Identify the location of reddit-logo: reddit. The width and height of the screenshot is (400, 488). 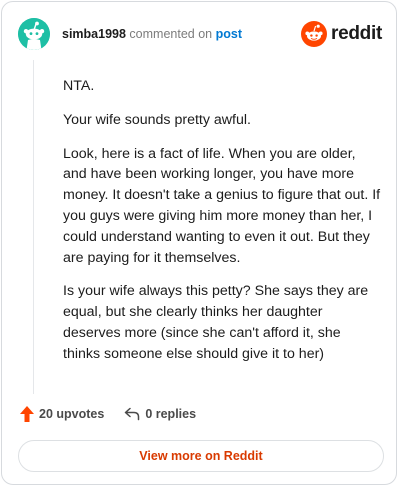
(341, 34).